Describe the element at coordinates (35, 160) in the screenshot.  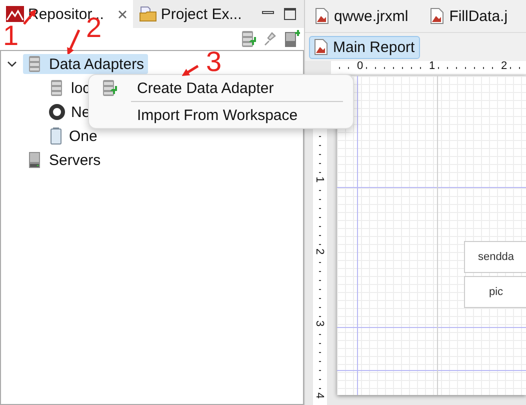
I see `server-icon` at that location.